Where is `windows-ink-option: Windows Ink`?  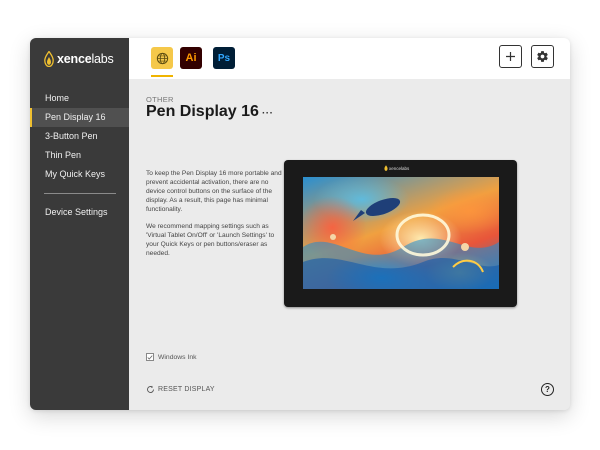 windows-ink-option: Windows Ink is located at coordinates (171, 357).